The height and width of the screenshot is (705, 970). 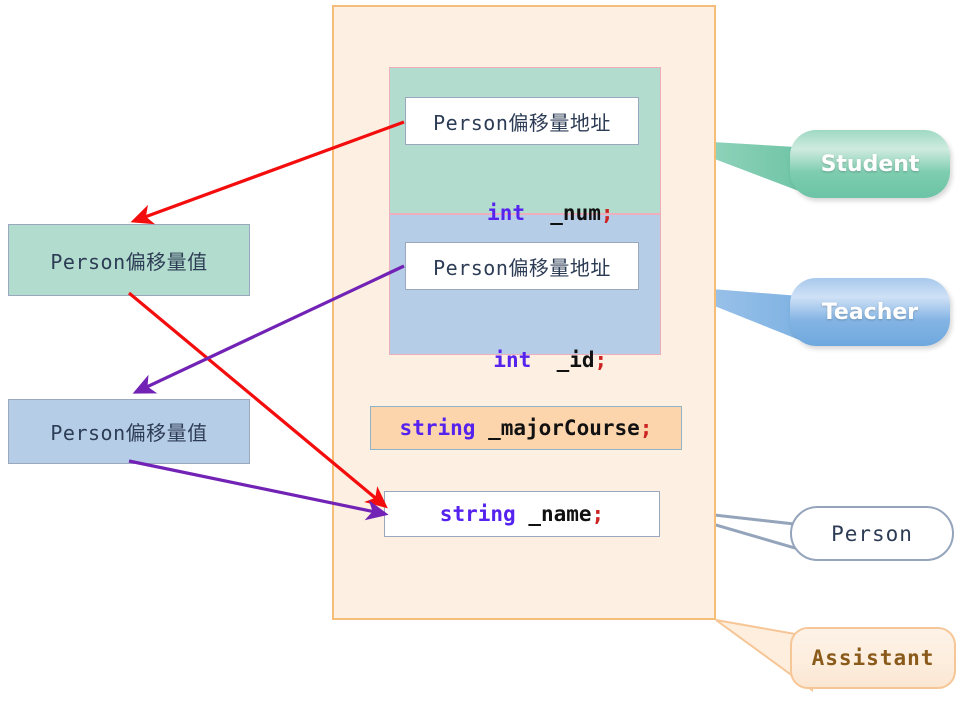 I want to click on arrow-student-addr-to-green-value, so click(x=267, y=172).